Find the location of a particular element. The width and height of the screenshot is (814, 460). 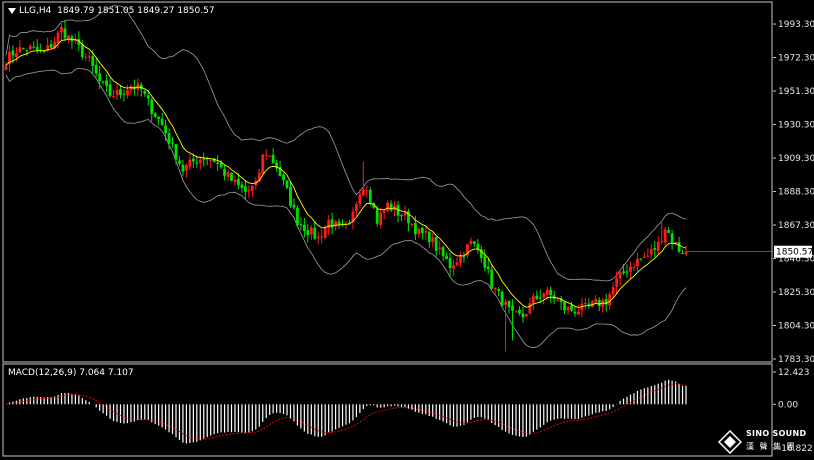

price-tick-label: 1909.30 is located at coordinates (796, 159).